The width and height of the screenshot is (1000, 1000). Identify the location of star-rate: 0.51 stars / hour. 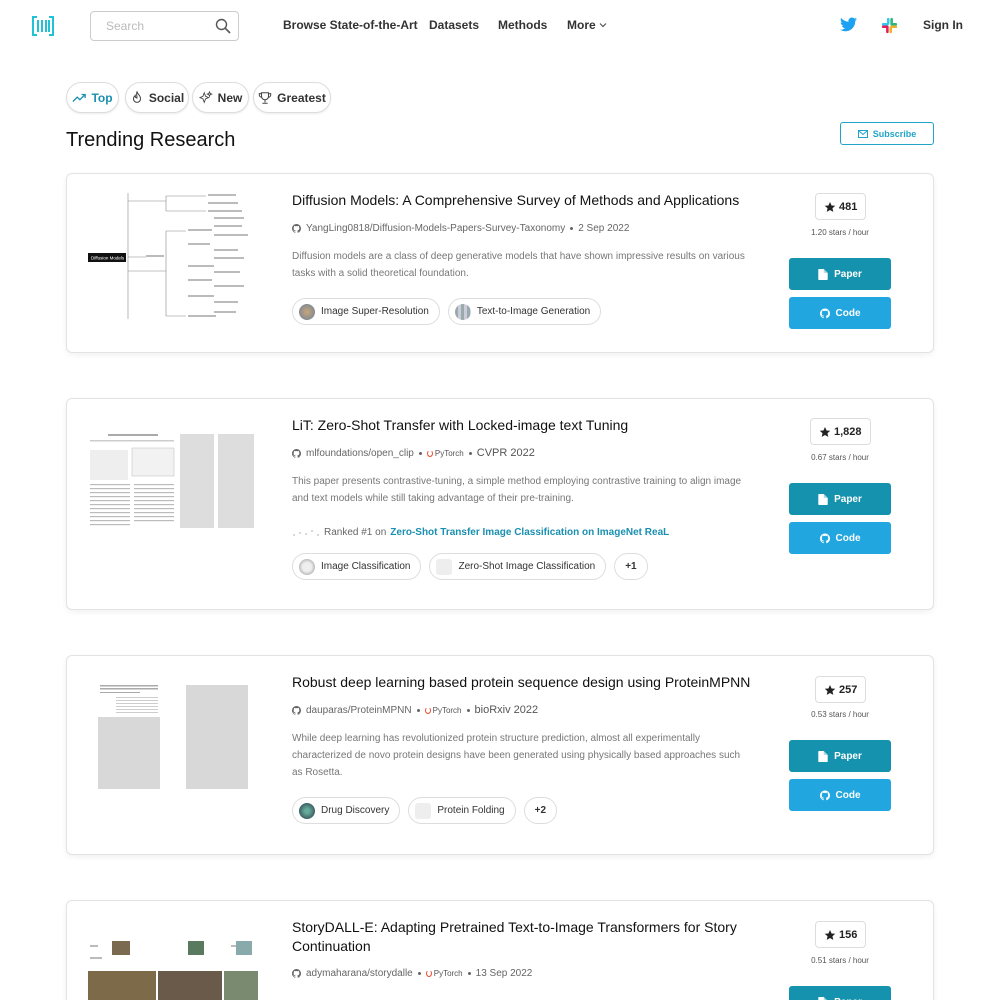
(840, 960).